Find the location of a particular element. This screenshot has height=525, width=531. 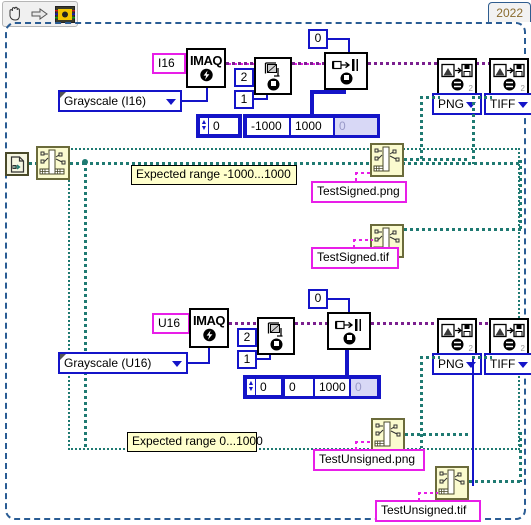

array-constant-signed: -1000 1000 0 is located at coordinates (311, 126).